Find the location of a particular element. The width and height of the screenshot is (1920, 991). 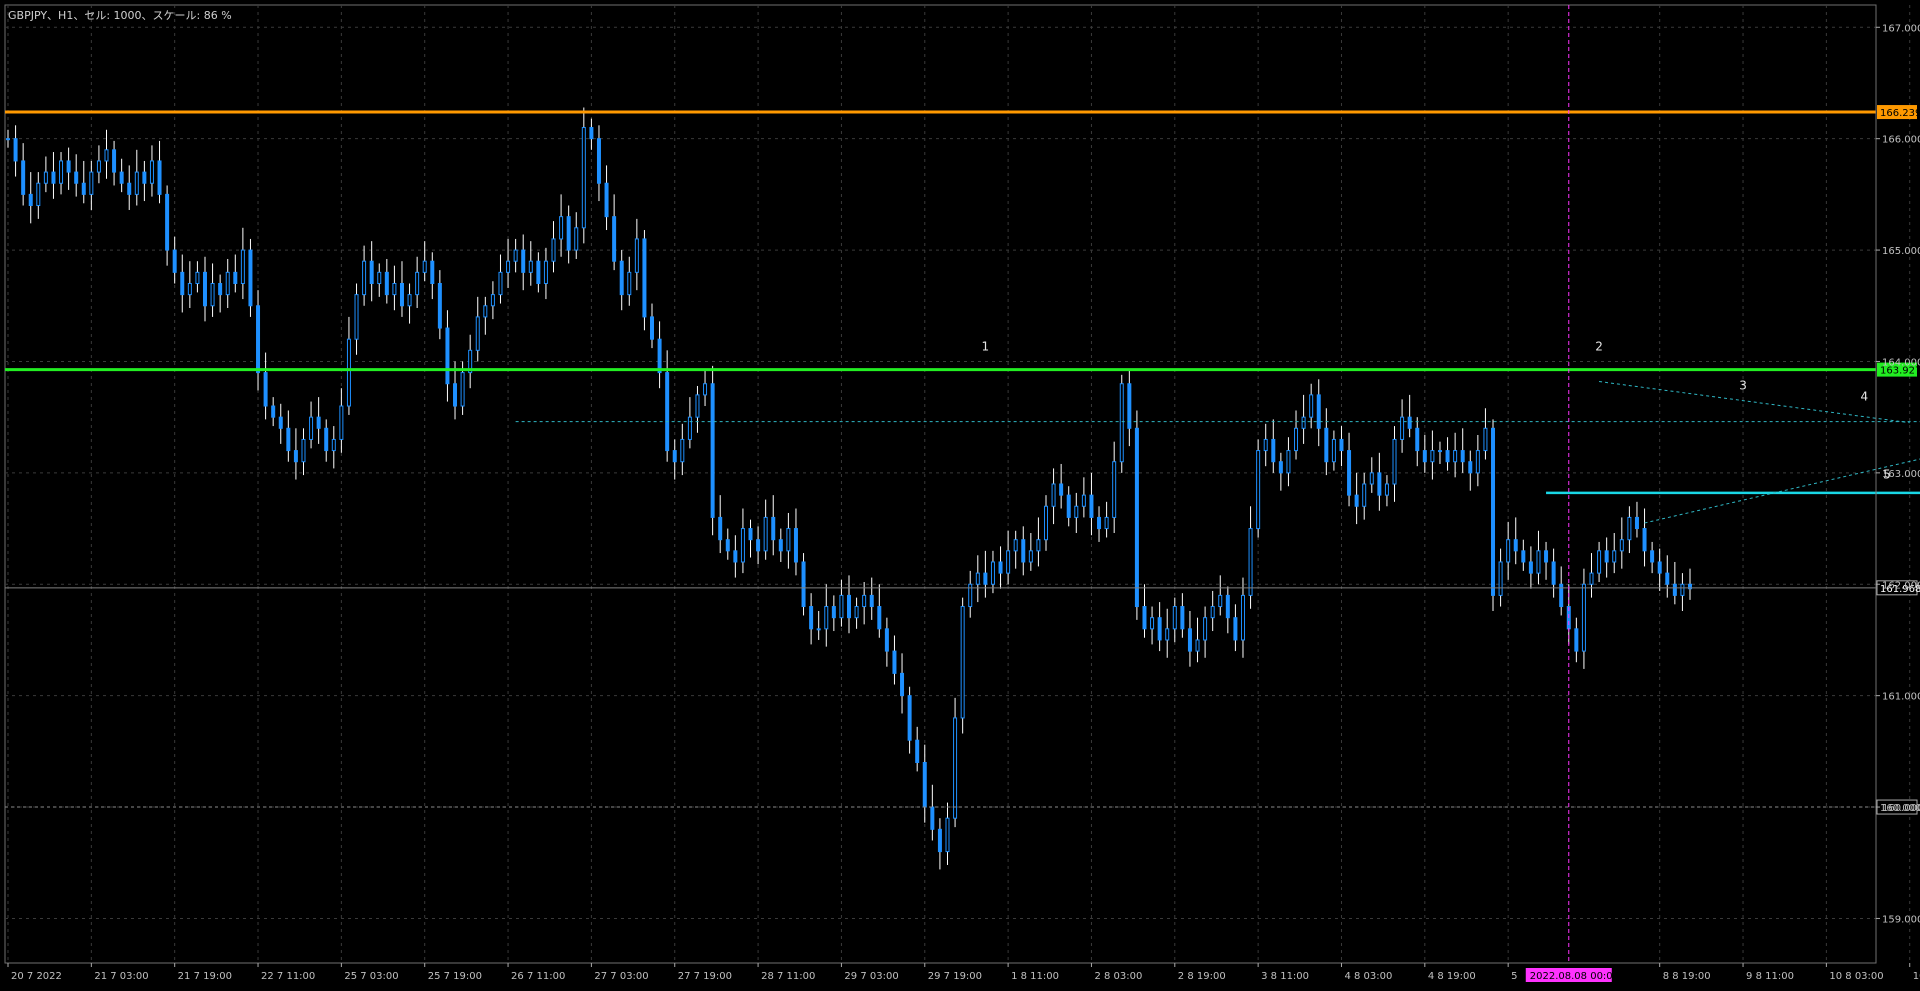

x-tick-label: 4 8 19:00 is located at coordinates (1452, 976).